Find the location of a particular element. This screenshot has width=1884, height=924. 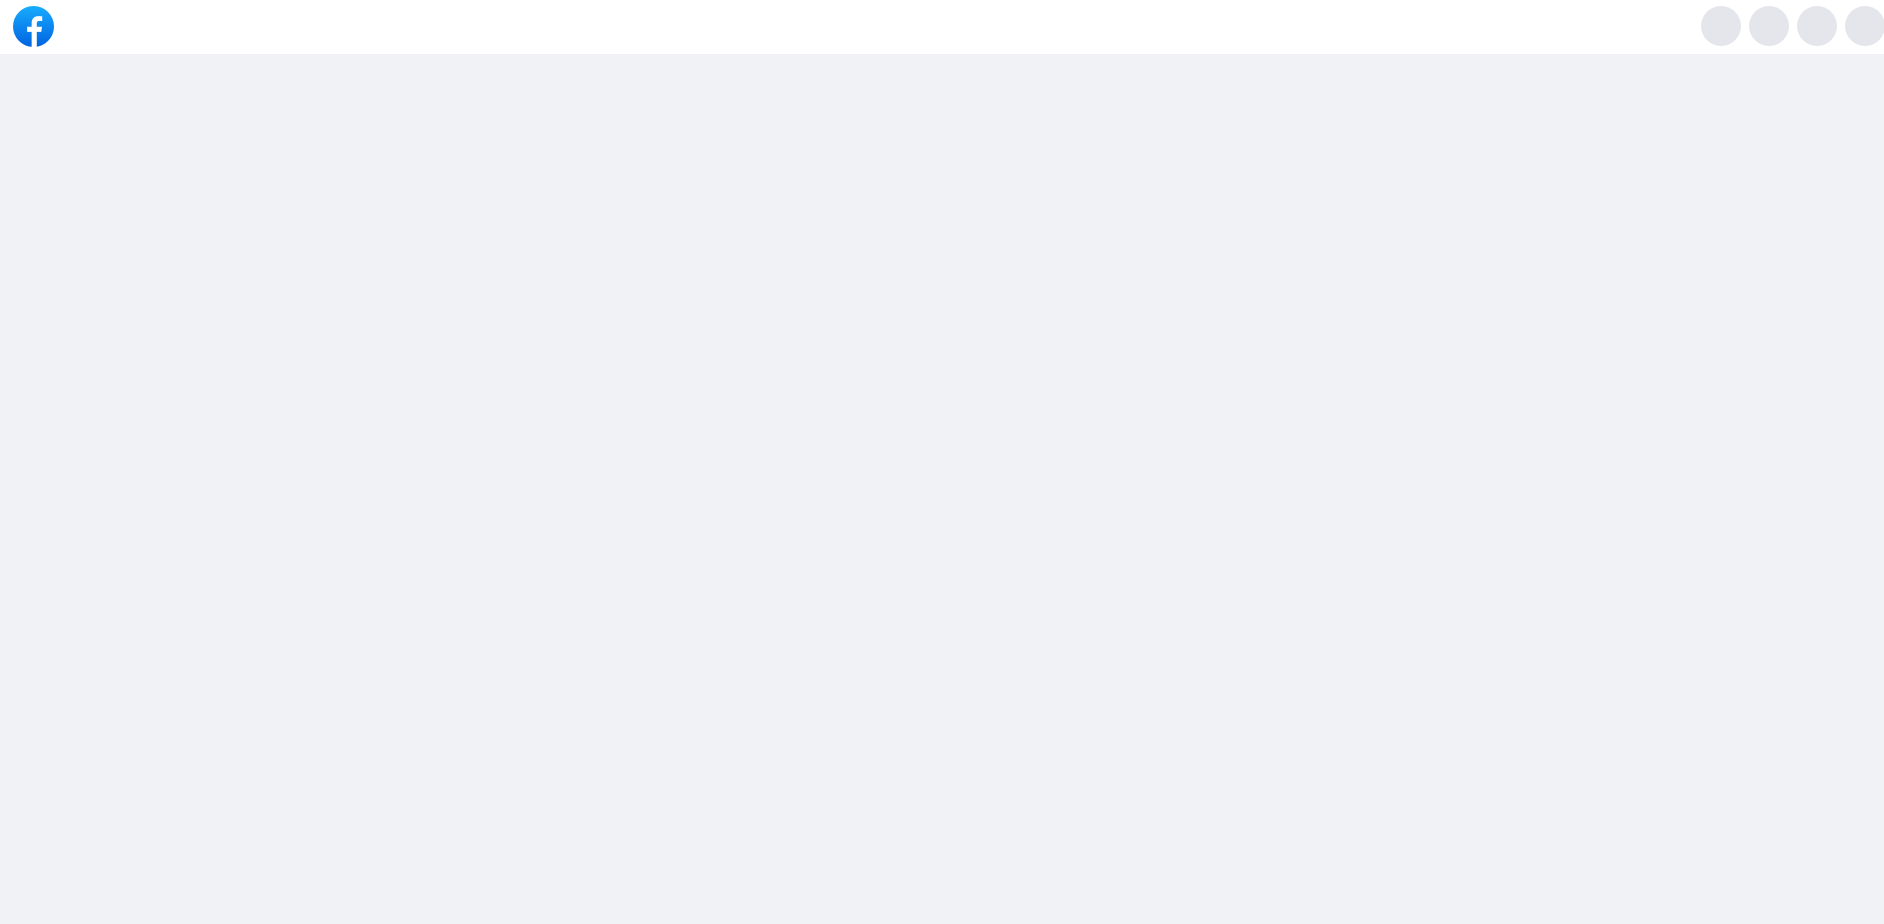

facebook-logo-icon is located at coordinates (33, 26).